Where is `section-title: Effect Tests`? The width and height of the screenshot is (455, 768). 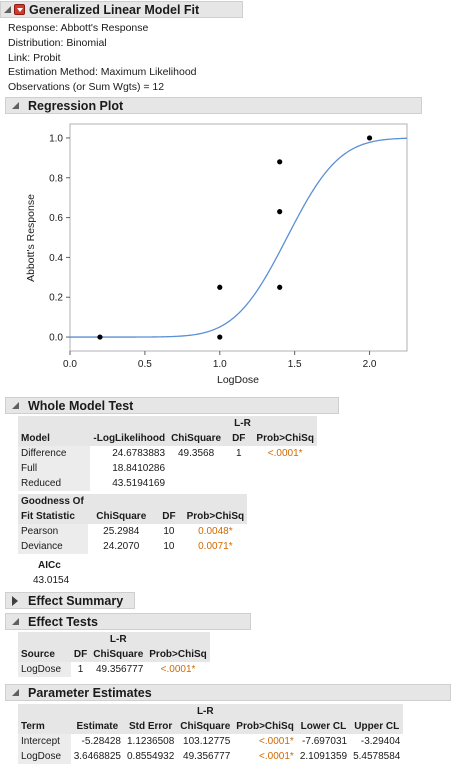
section-title: Effect Tests is located at coordinates (63, 622).